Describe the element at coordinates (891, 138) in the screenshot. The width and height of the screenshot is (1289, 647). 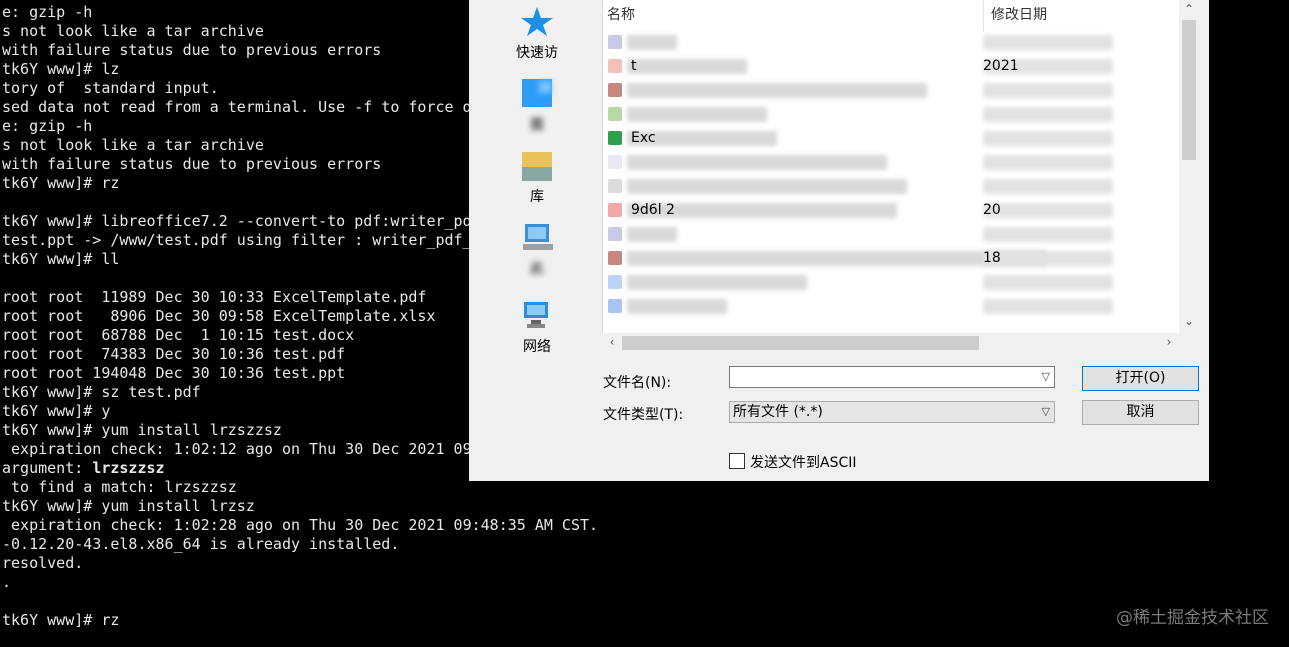
I see `file-row: Exc` at that location.